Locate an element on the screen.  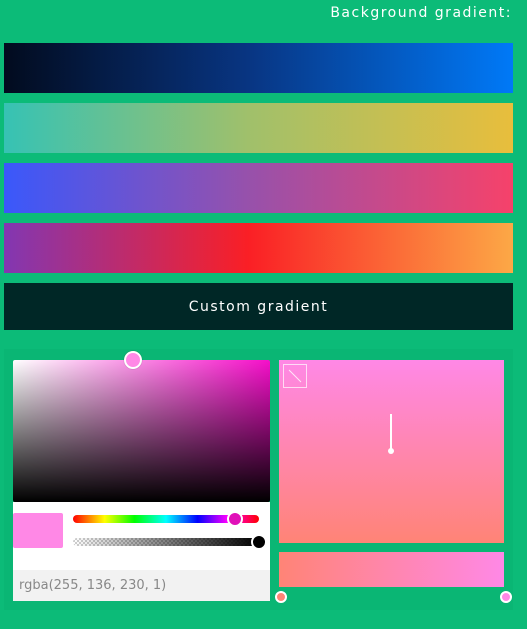
angle-indicator-dot is located at coordinates (391, 451).